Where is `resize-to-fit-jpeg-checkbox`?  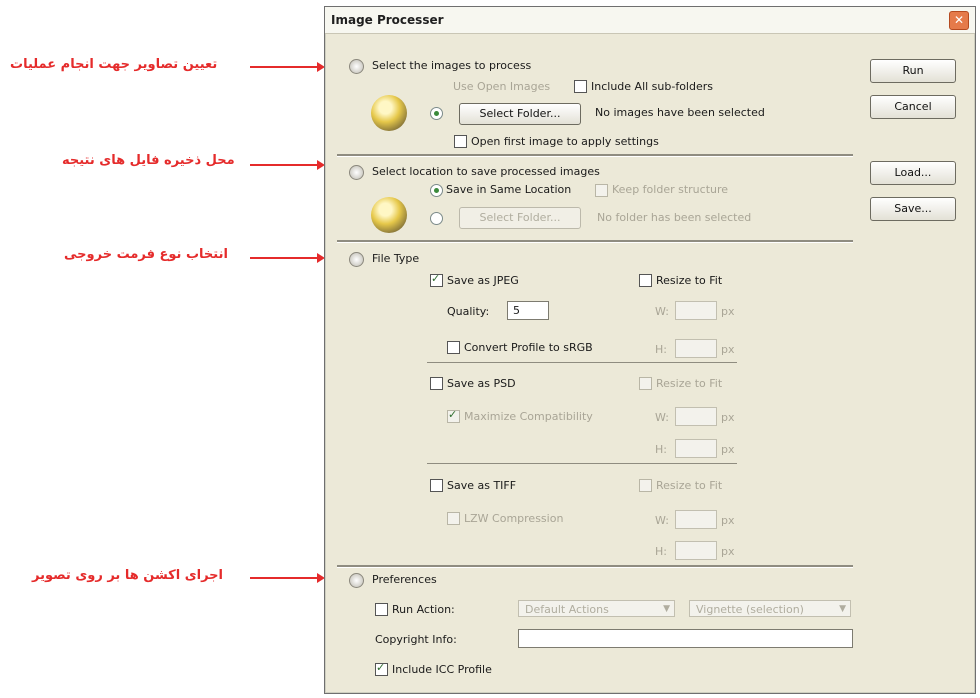 resize-to-fit-jpeg-checkbox is located at coordinates (645, 280).